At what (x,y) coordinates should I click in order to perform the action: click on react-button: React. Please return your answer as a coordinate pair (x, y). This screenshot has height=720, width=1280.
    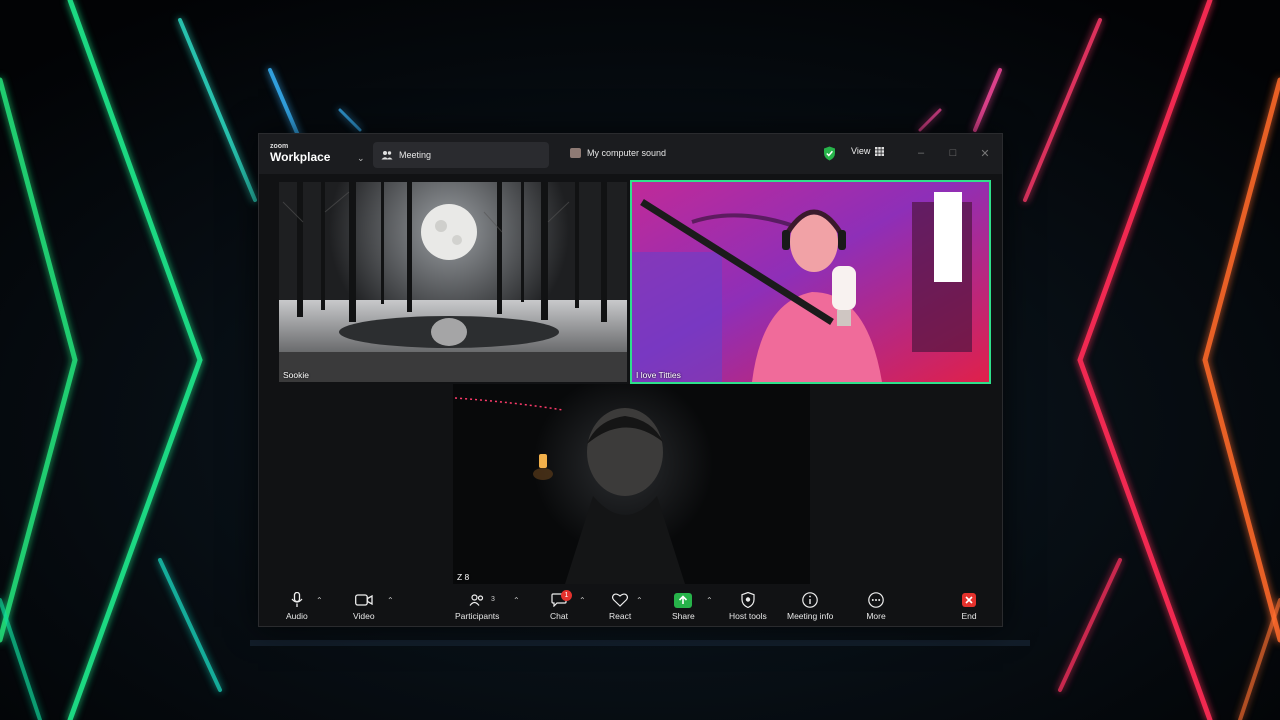
    Looking at the image, I should click on (620, 606).